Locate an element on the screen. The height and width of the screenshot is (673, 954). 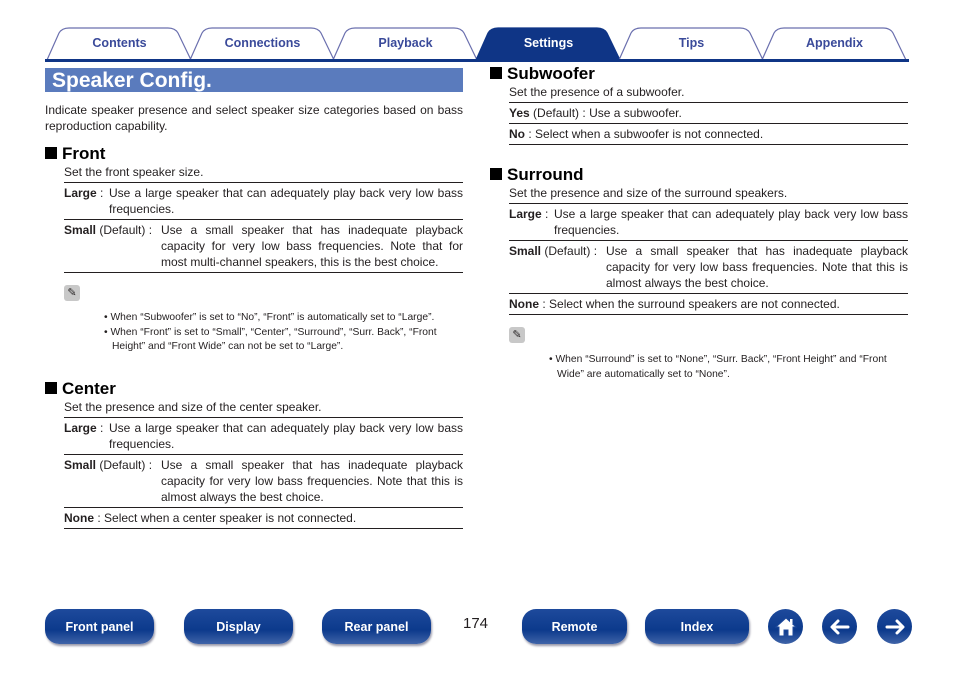
section-heading-text: Surround is located at coordinates (545, 174).